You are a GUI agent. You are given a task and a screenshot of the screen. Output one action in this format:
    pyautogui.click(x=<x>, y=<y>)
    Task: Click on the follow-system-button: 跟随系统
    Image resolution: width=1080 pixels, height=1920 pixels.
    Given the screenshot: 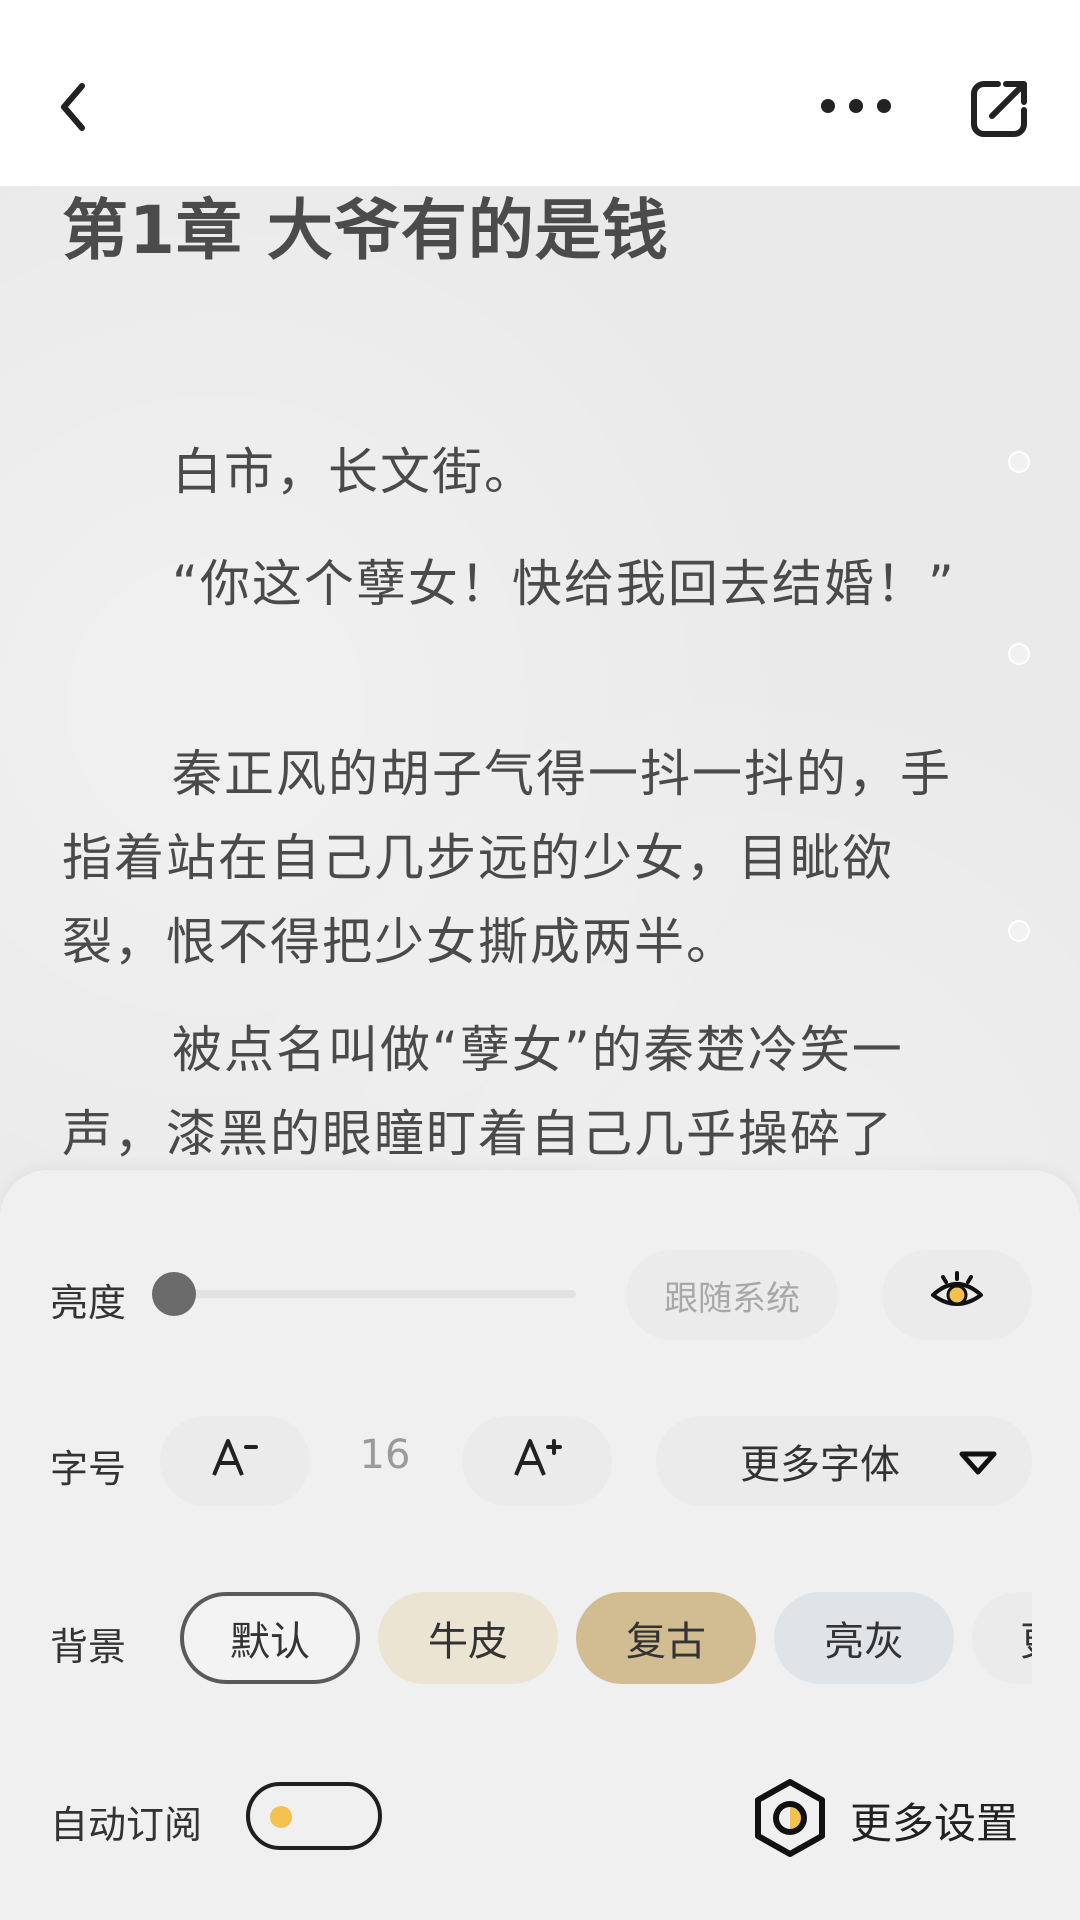 What is the action you would take?
    pyautogui.click(x=732, y=1295)
    